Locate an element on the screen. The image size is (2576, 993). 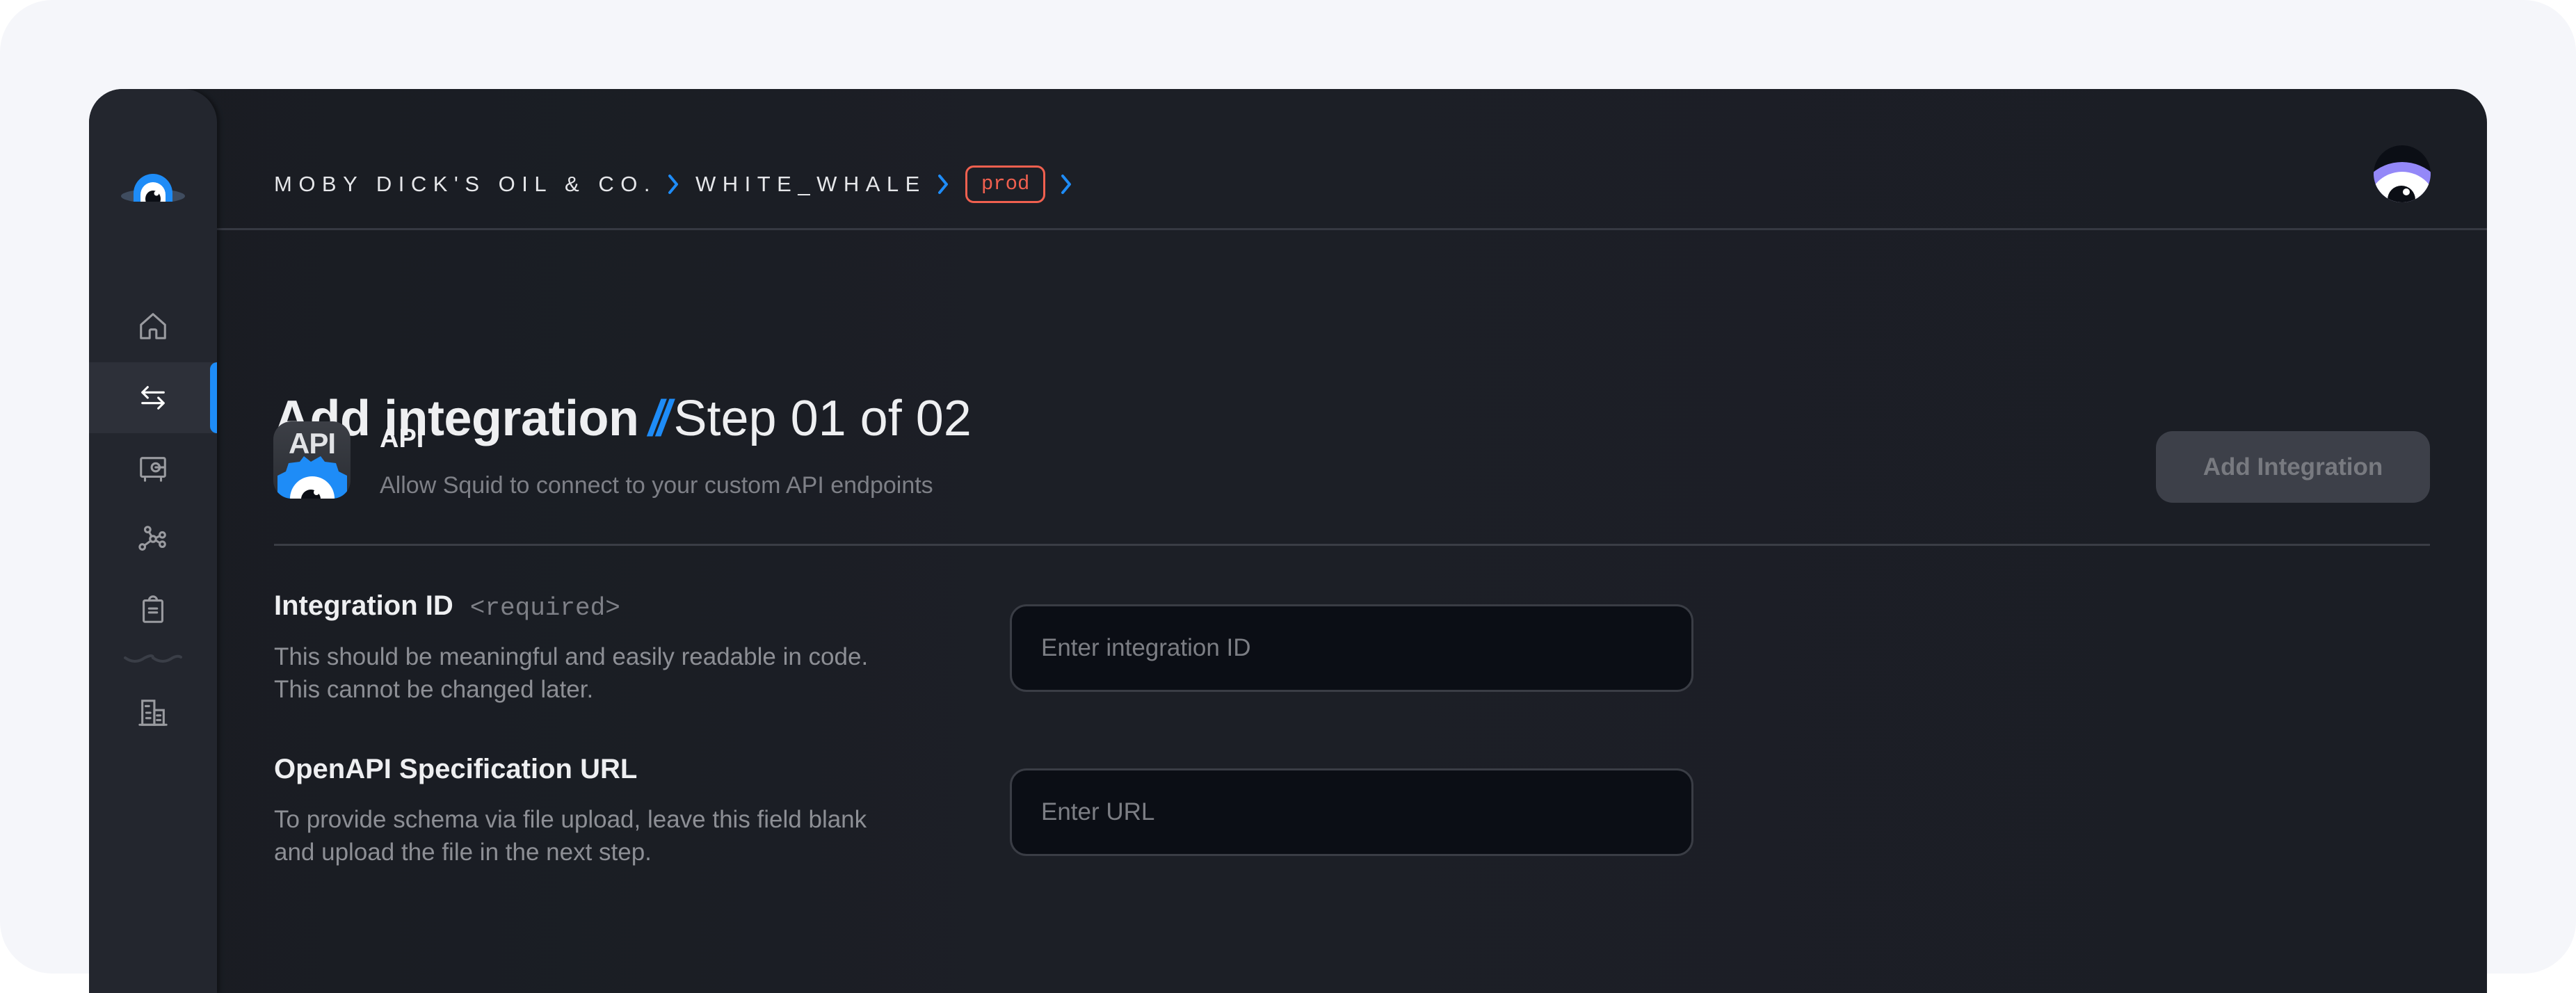
api-icon-text: API is located at coordinates (312, 443).